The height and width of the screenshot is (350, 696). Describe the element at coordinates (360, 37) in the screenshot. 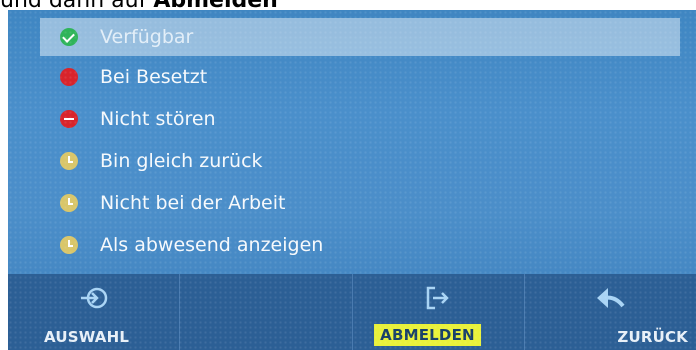

I see `menu-item-available: Verfügbar` at that location.